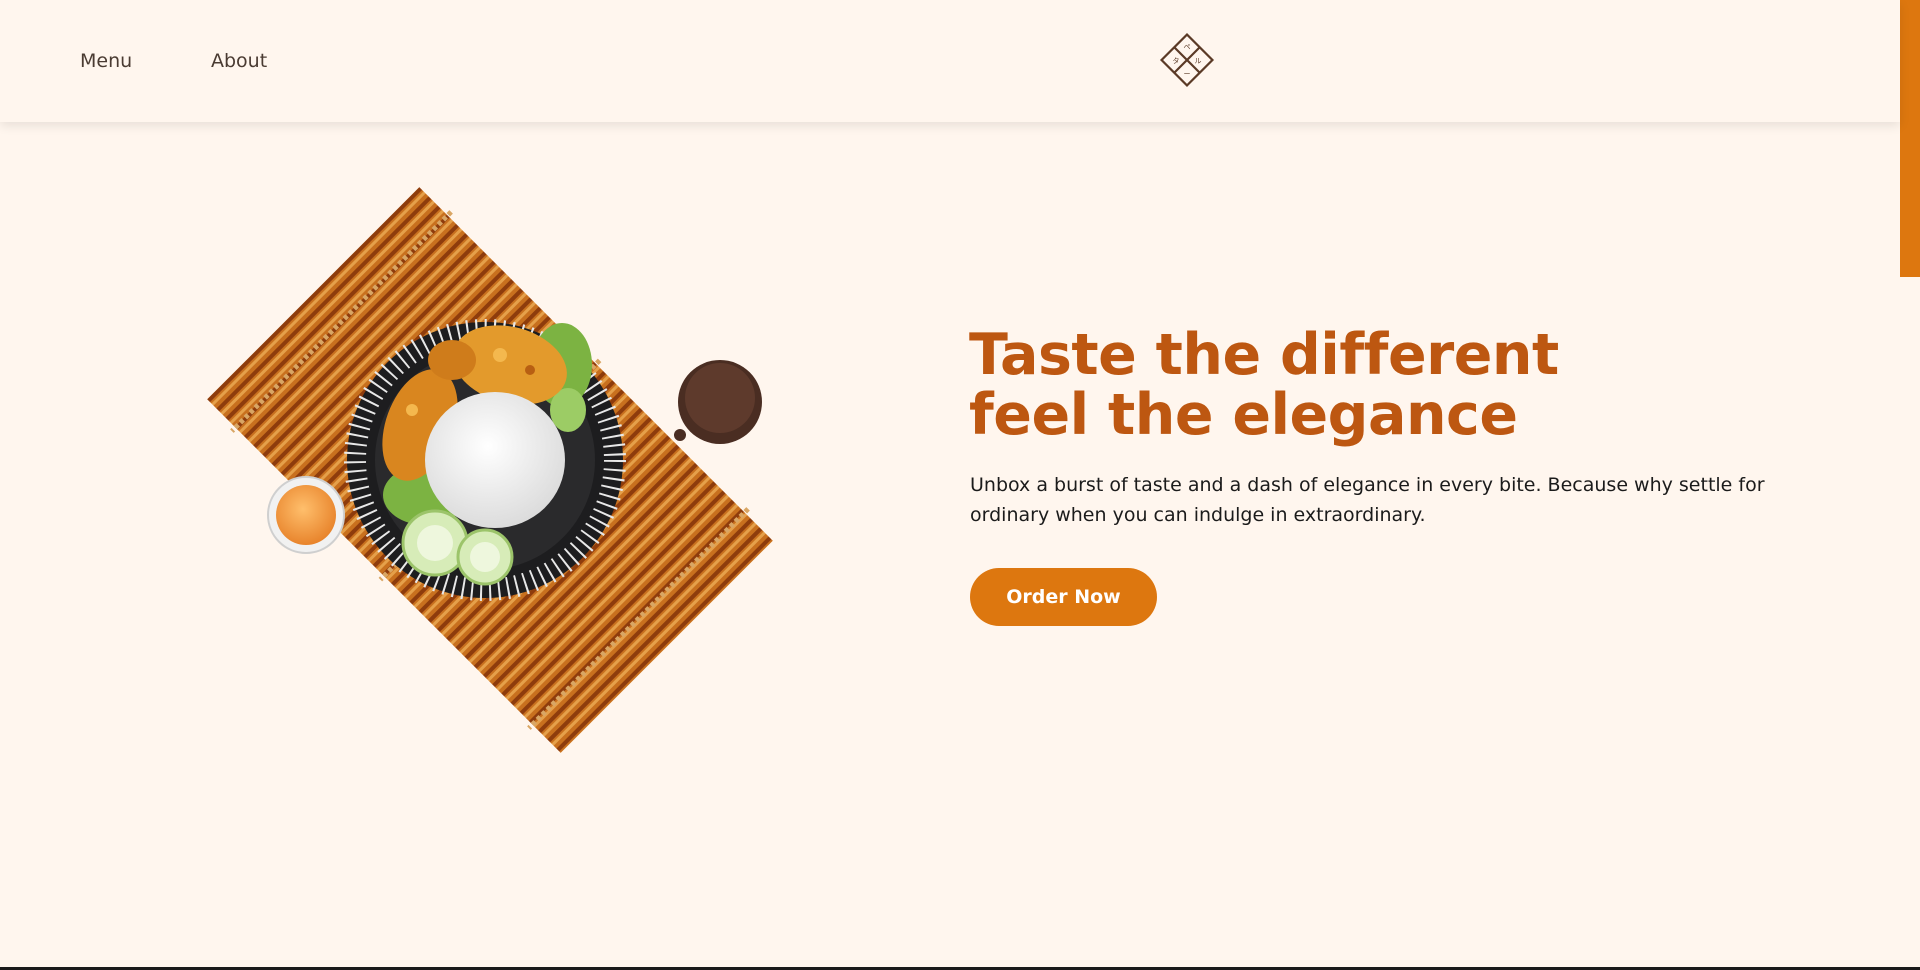 This screenshot has height=970, width=1920. I want to click on order-now-button: Order Now, so click(1063, 597).